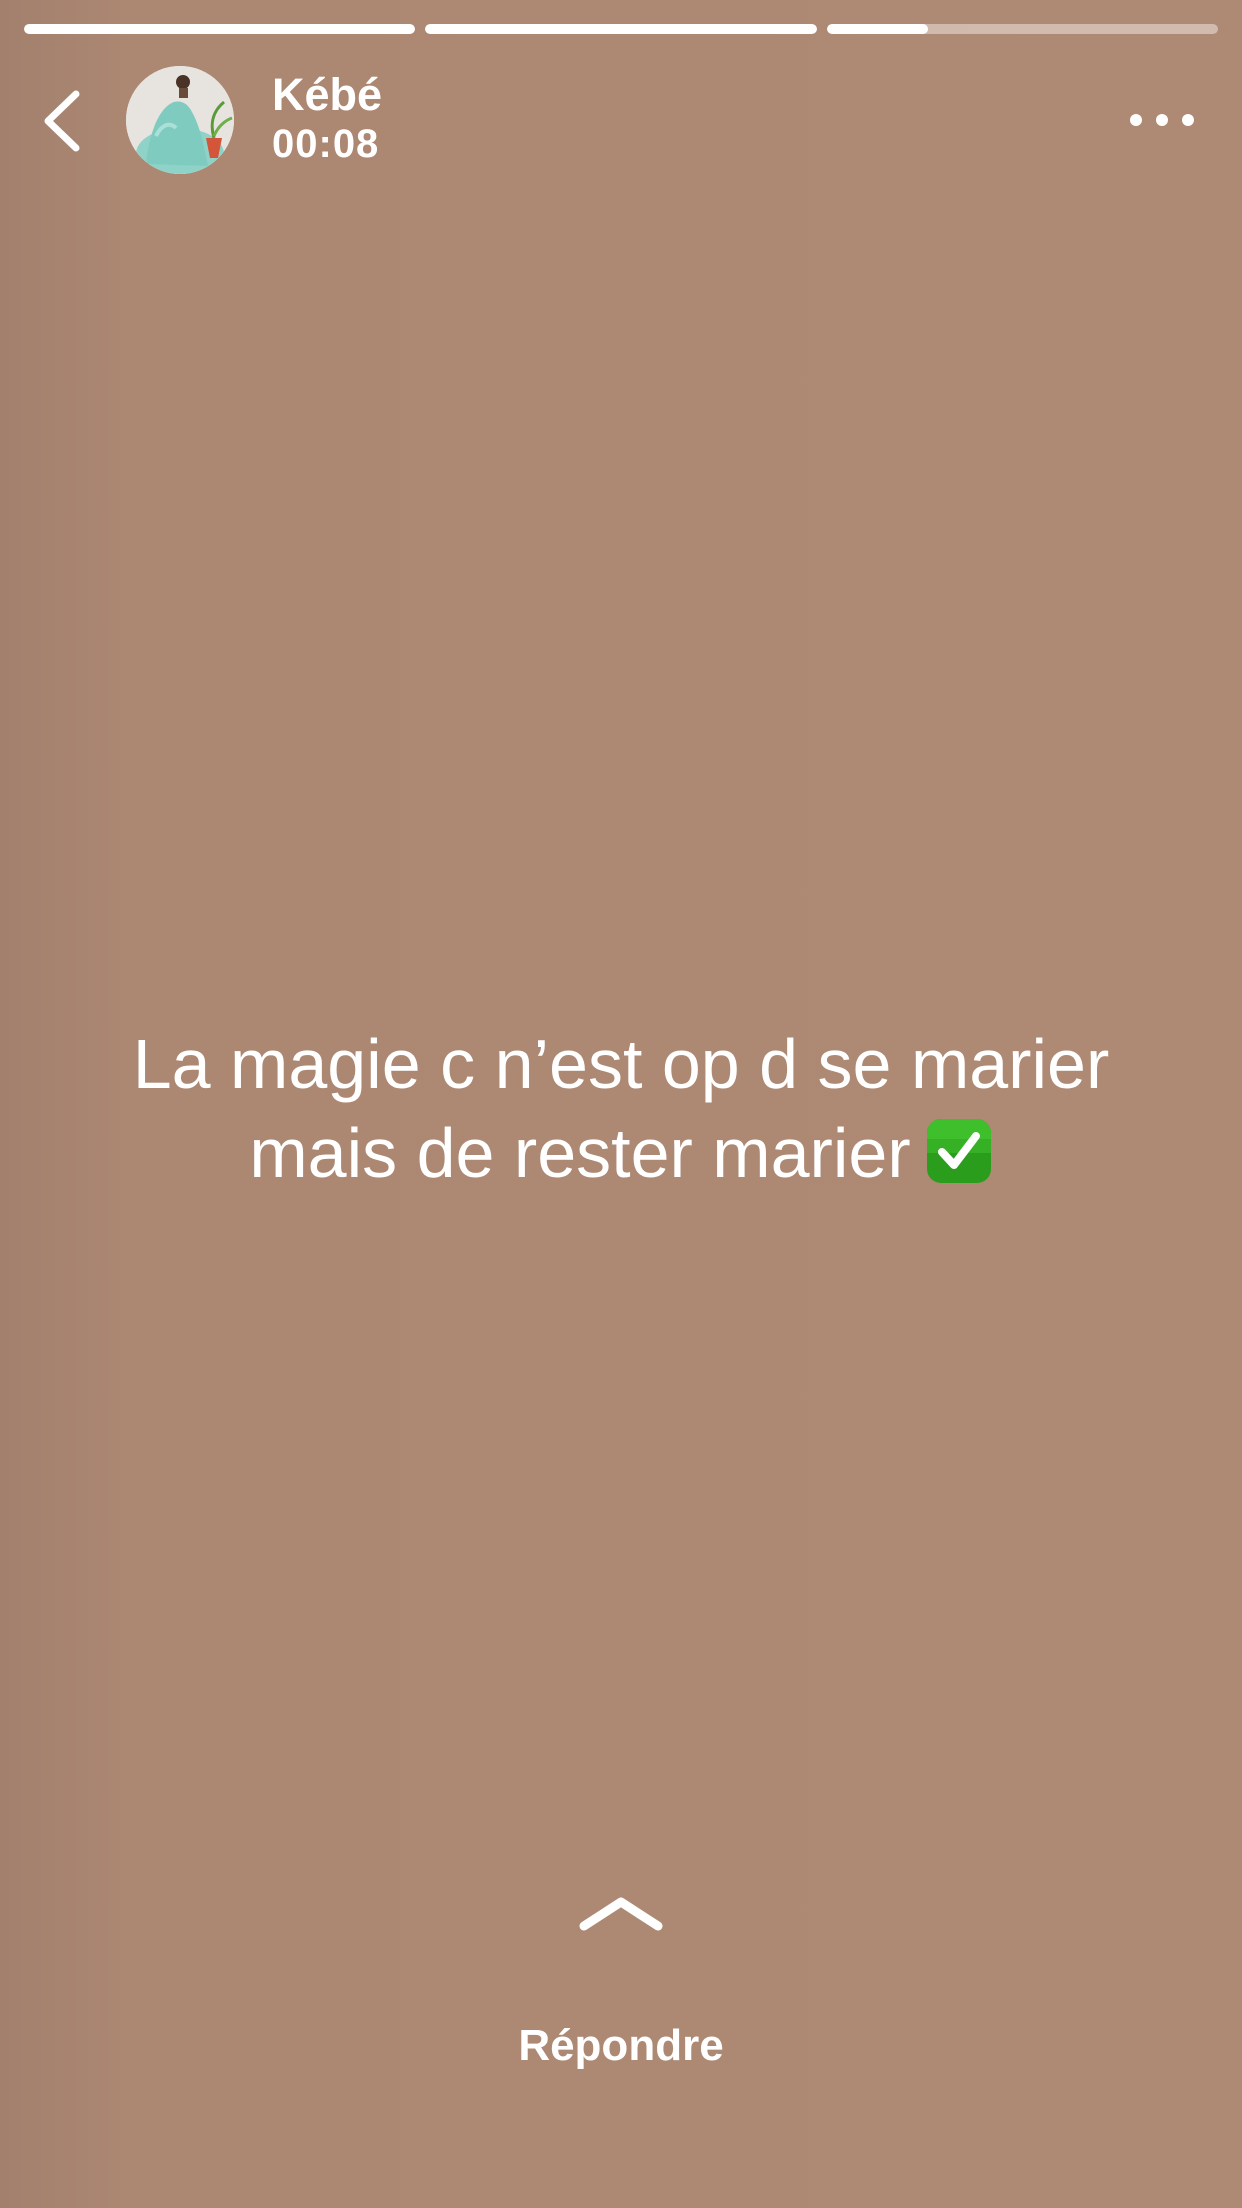  I want to click on chevron-up-icon, so click(621, 1914).